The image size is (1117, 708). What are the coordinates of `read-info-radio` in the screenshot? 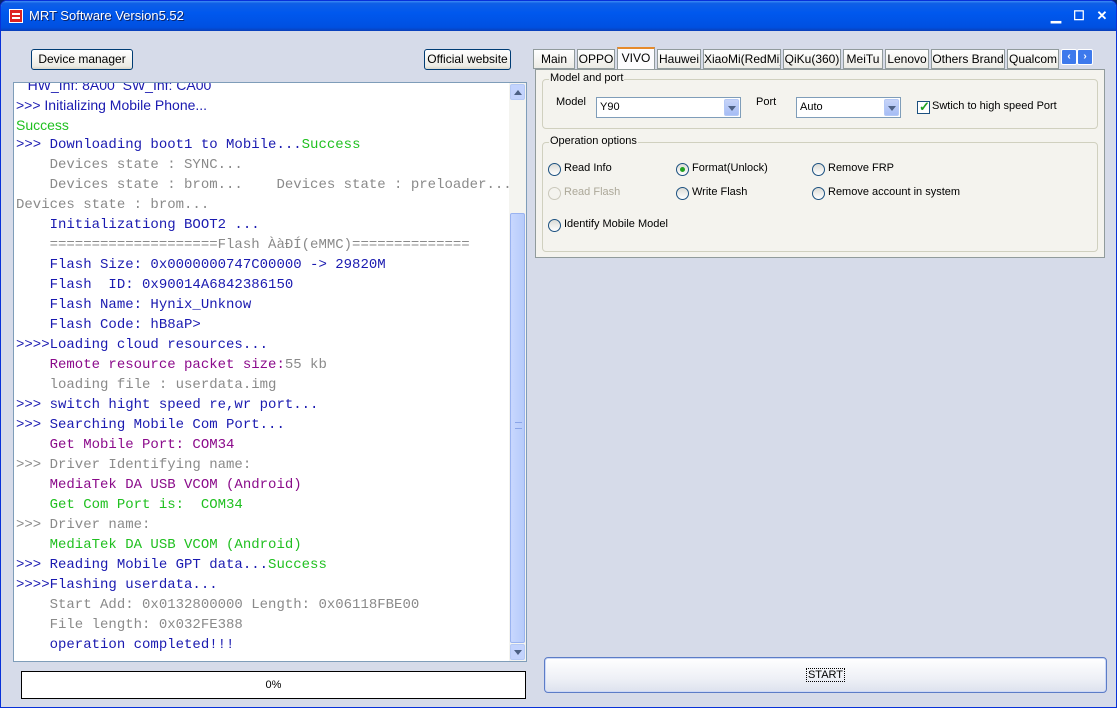 It's located at (554, 169).